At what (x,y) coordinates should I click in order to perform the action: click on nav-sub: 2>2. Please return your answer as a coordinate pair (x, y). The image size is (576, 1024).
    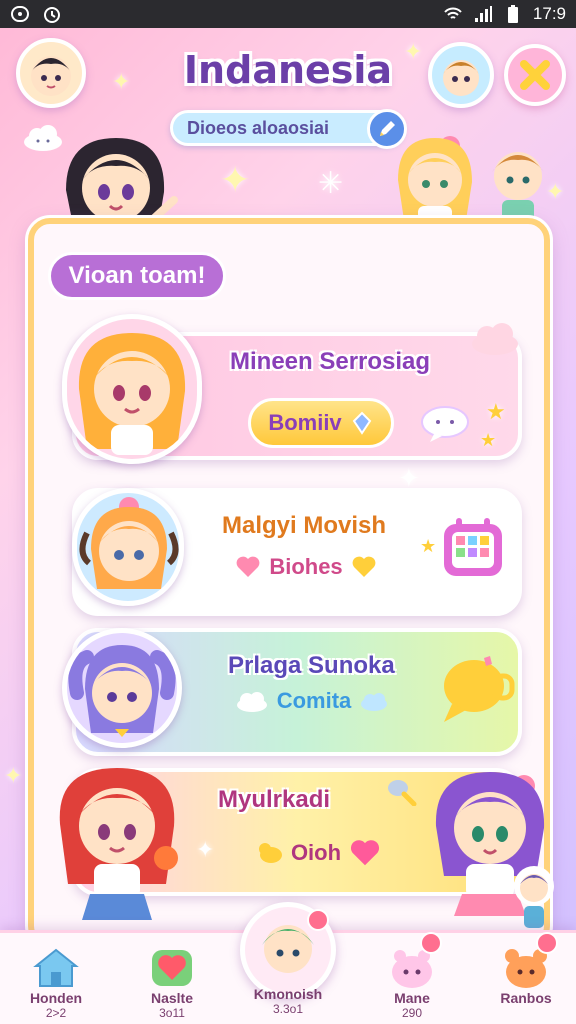
    Looking at the image, I should click on (56, 1013).